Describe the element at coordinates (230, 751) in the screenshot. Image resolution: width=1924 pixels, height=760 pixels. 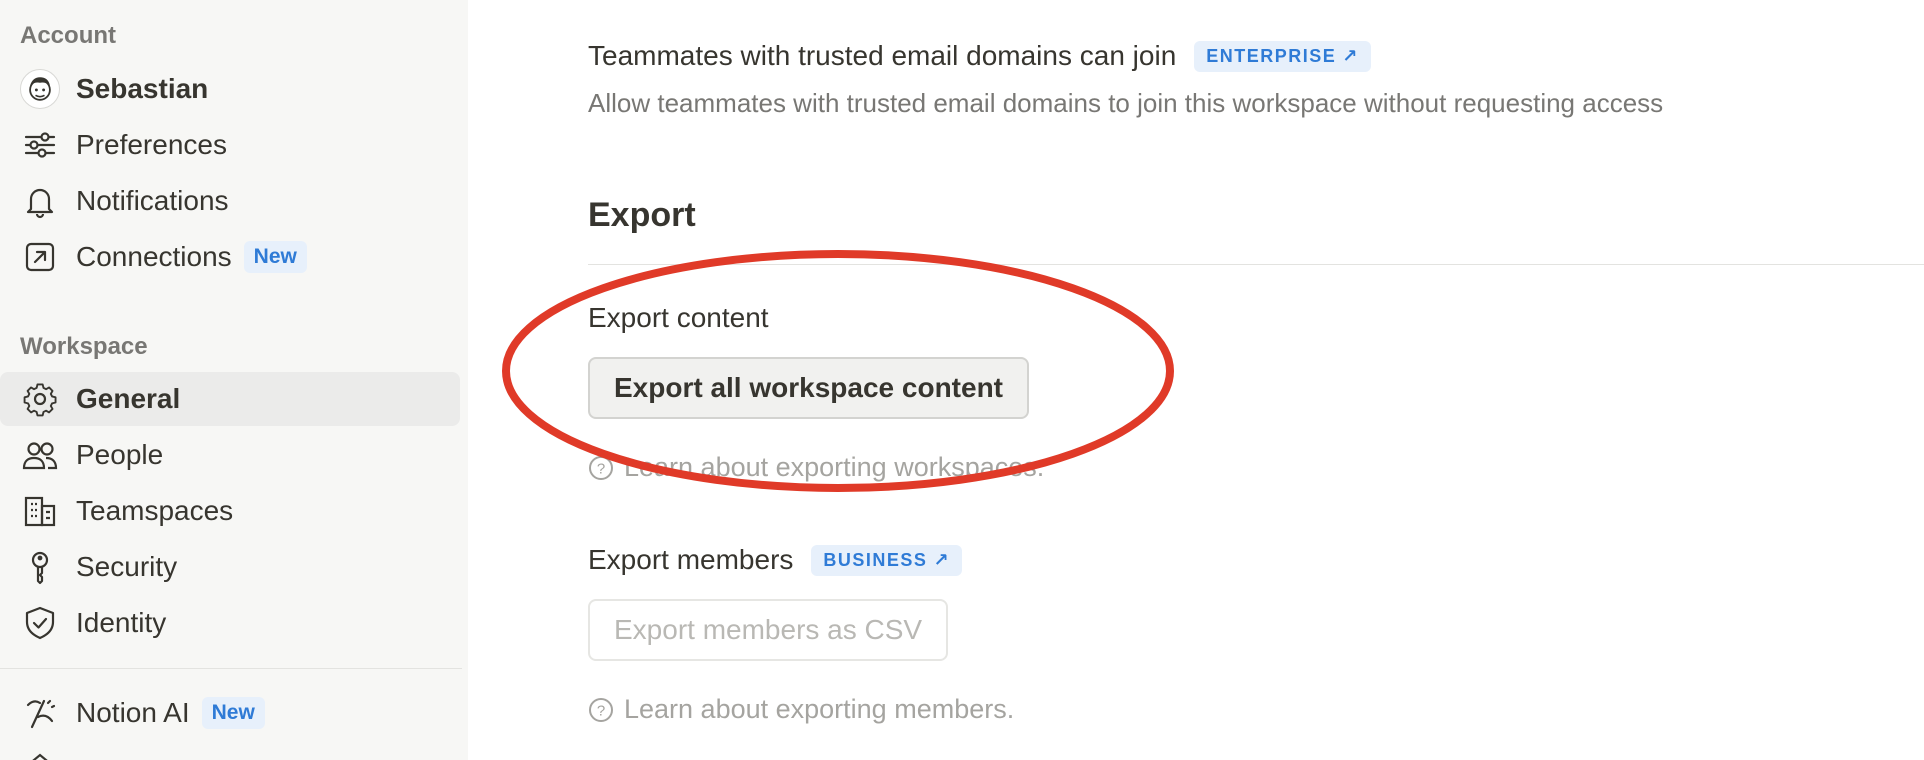
I see `sidebar-item-partial` at that location.